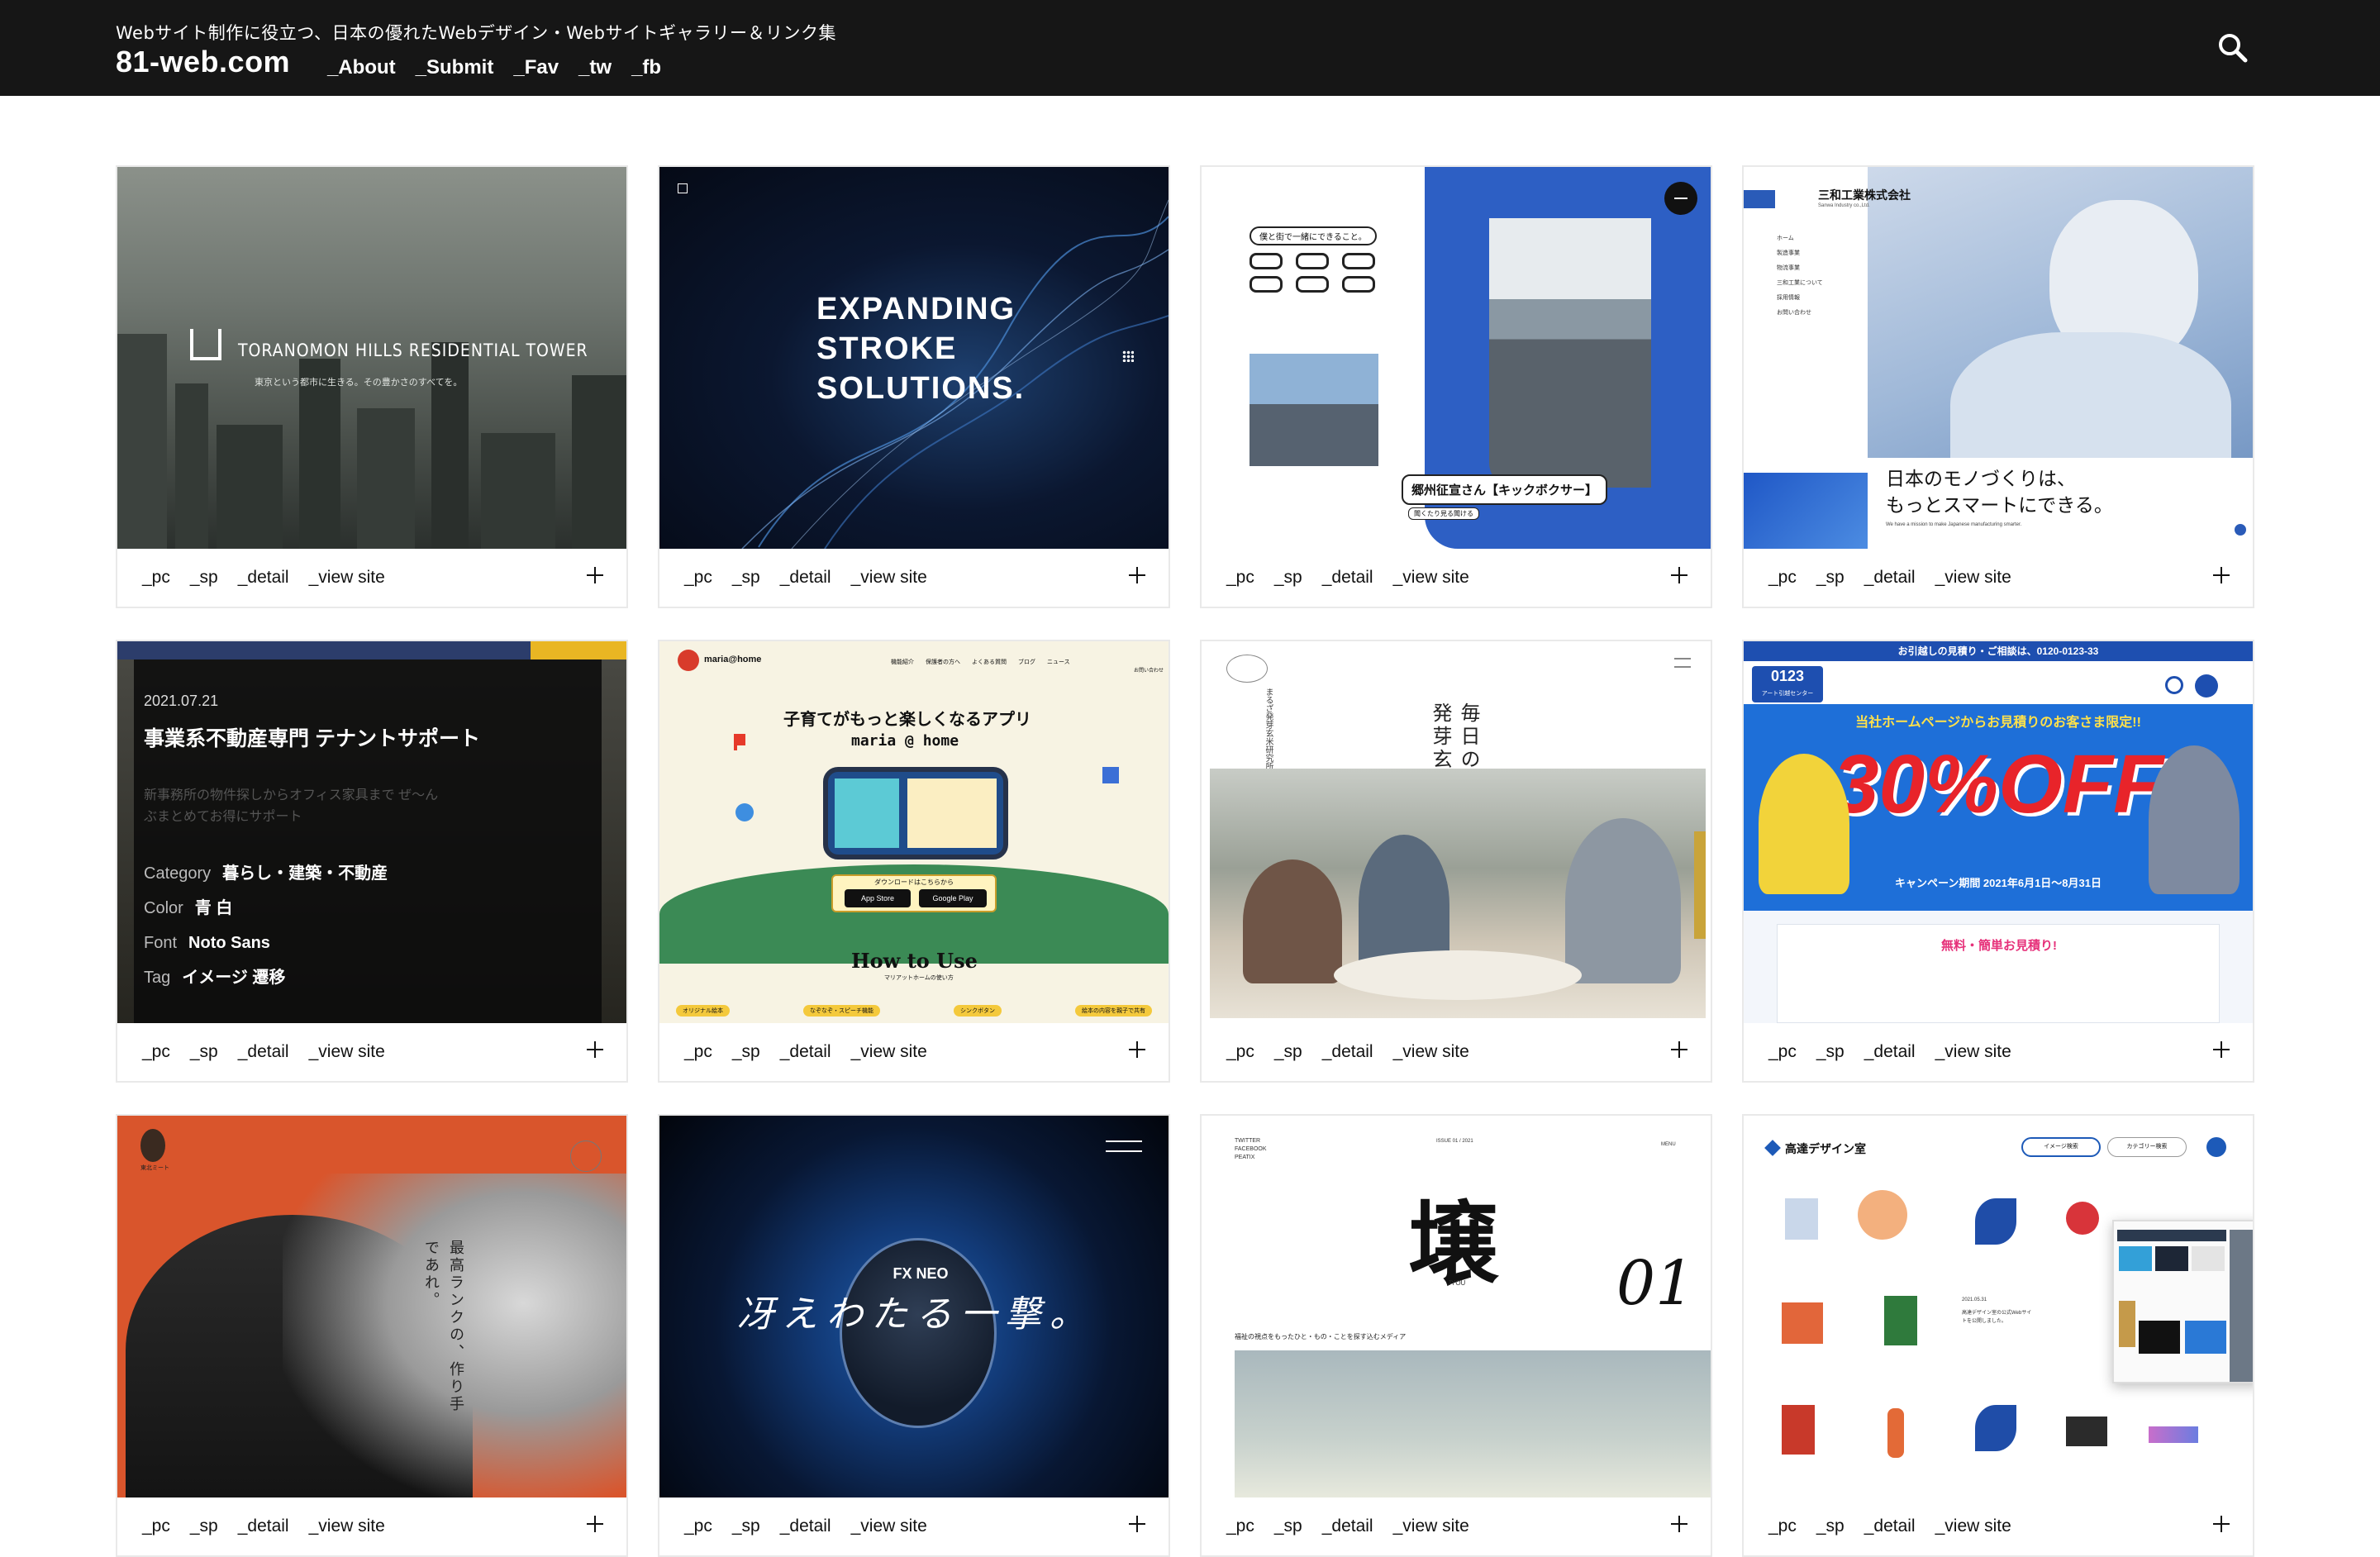 The height and width of the screenshot is (1557, 2380). I want to click on thumb-brand: TORANOMON HILLS RESIDENTIAL TOWER, so click(413, 350).